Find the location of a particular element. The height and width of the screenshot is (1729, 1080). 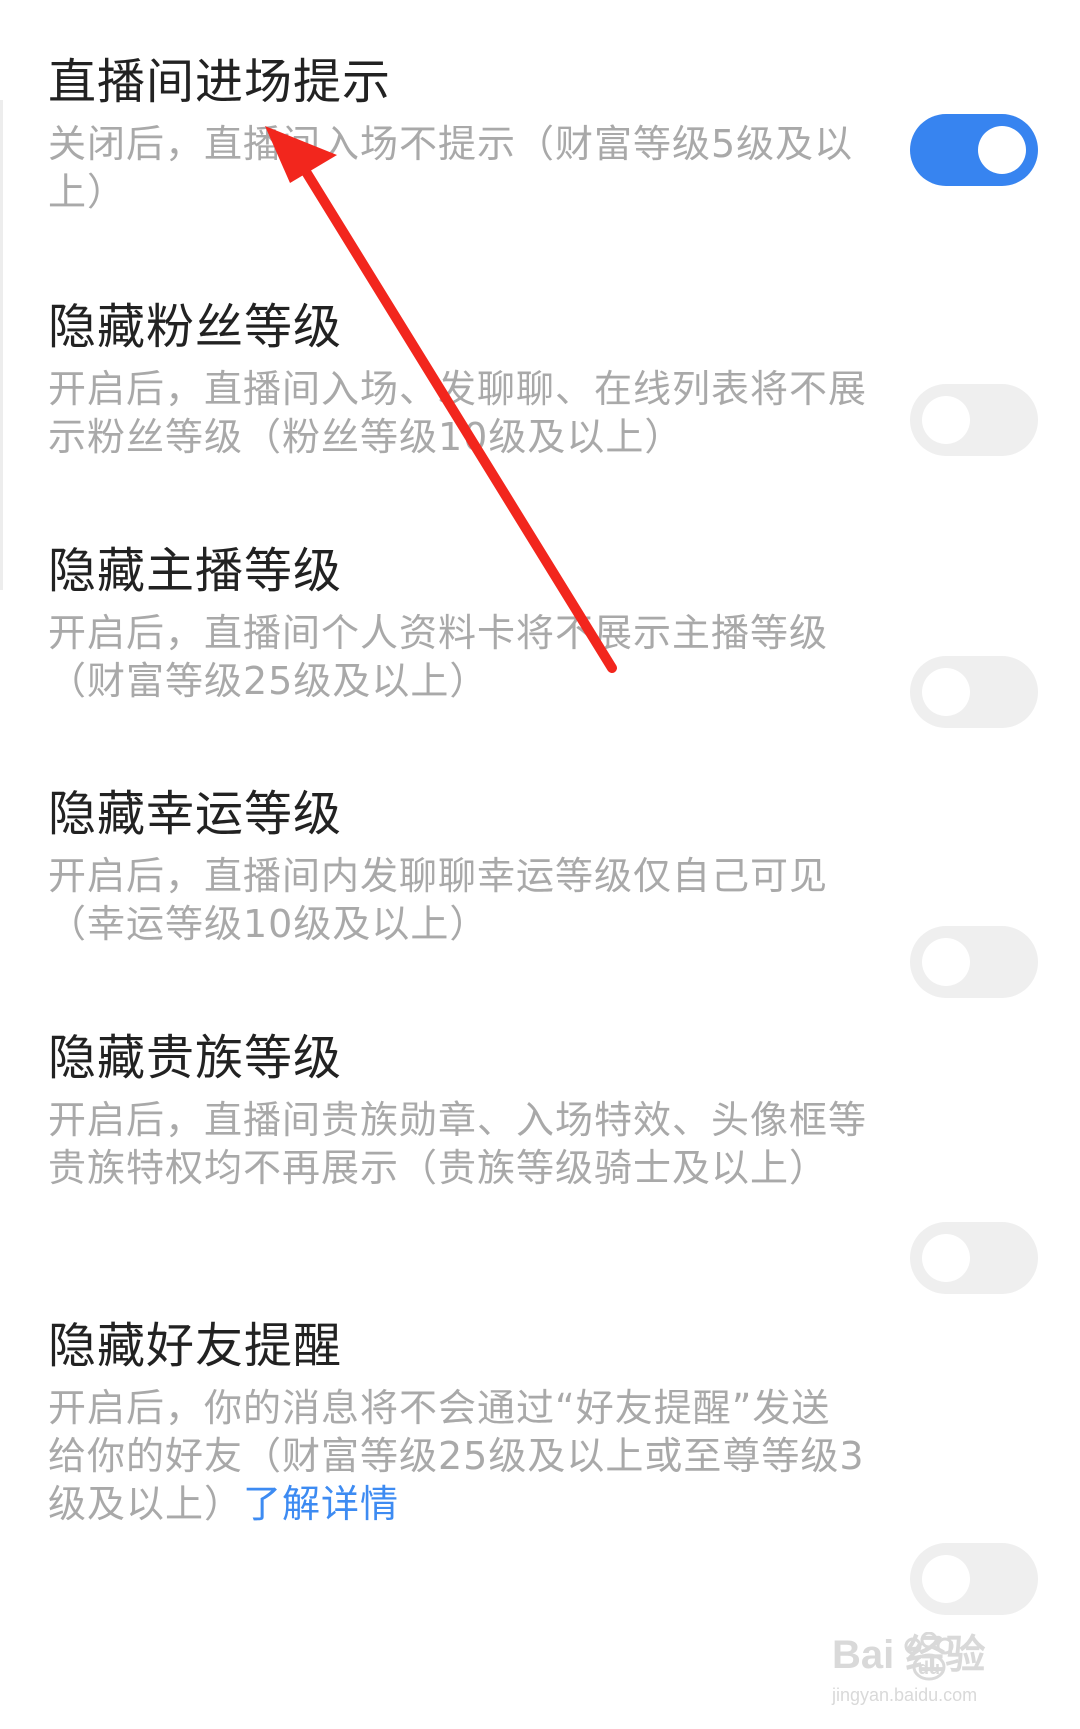

baidu-jingyan-watermark: Bai 经验 du jingyan.baidu.com is located at coordinates (937, 1675).